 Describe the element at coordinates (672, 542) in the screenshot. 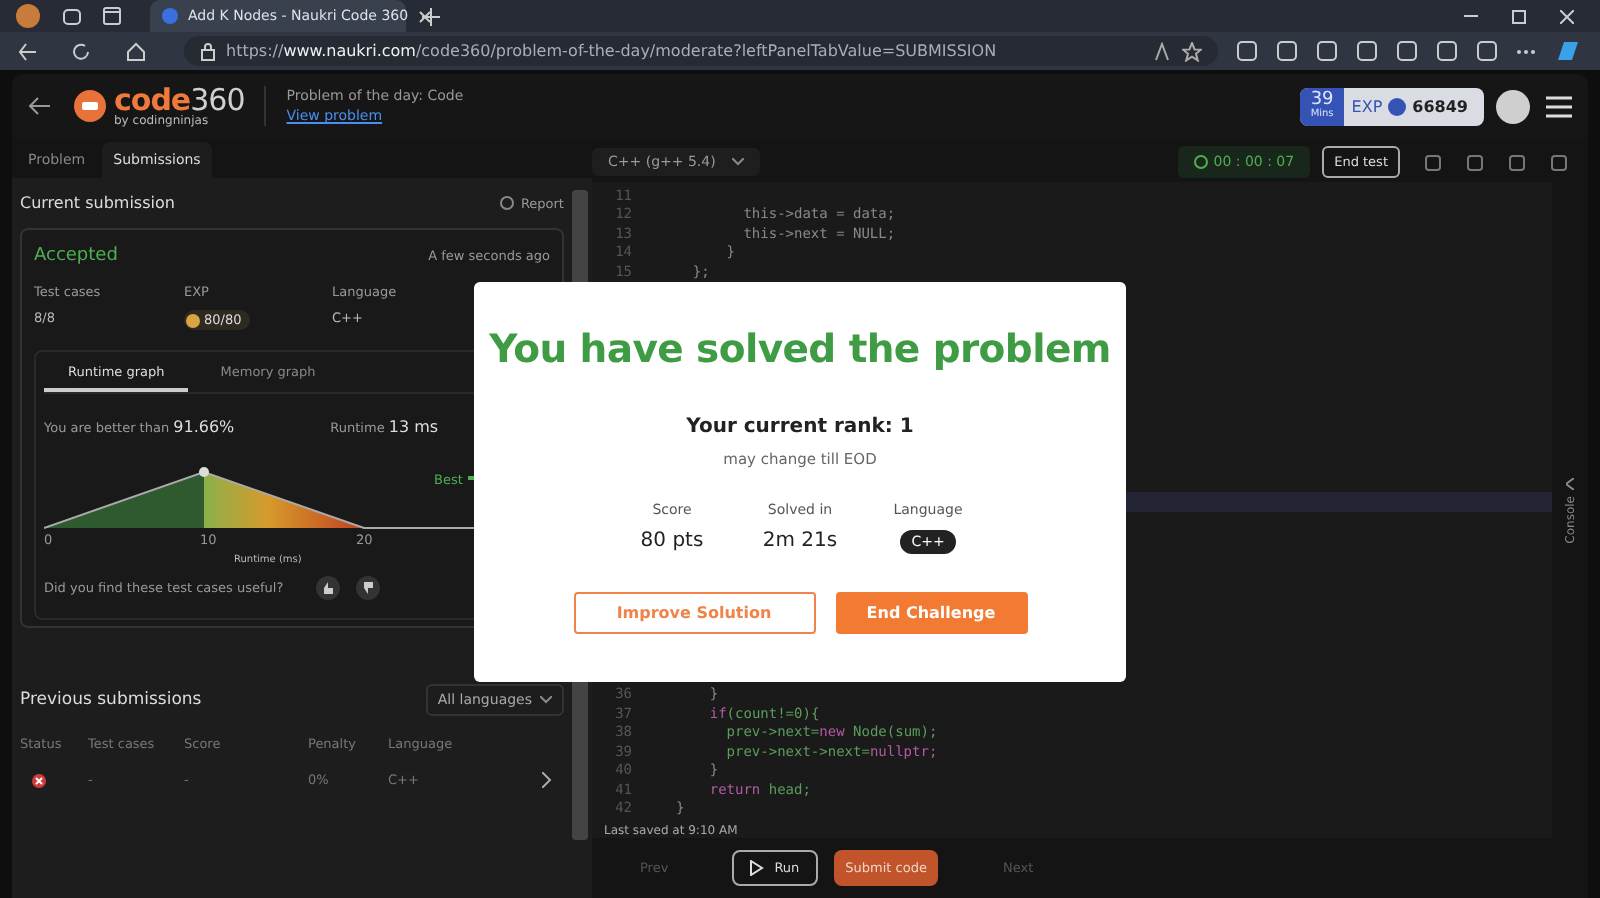

I see `stat-value: 80 pts` at that location.